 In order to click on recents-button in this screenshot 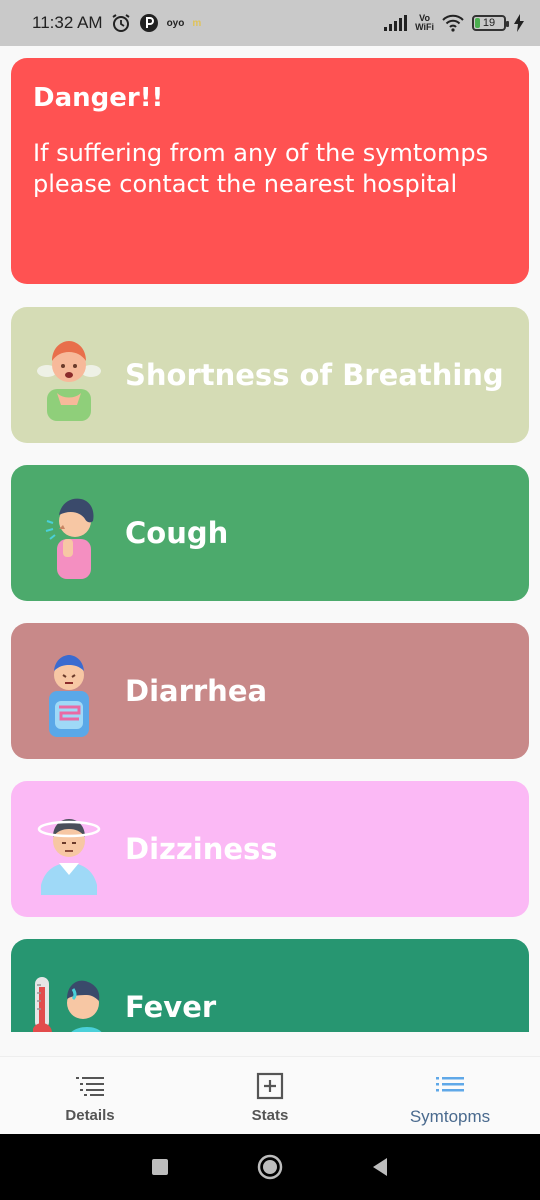, I will do `click(160, 1167)`.